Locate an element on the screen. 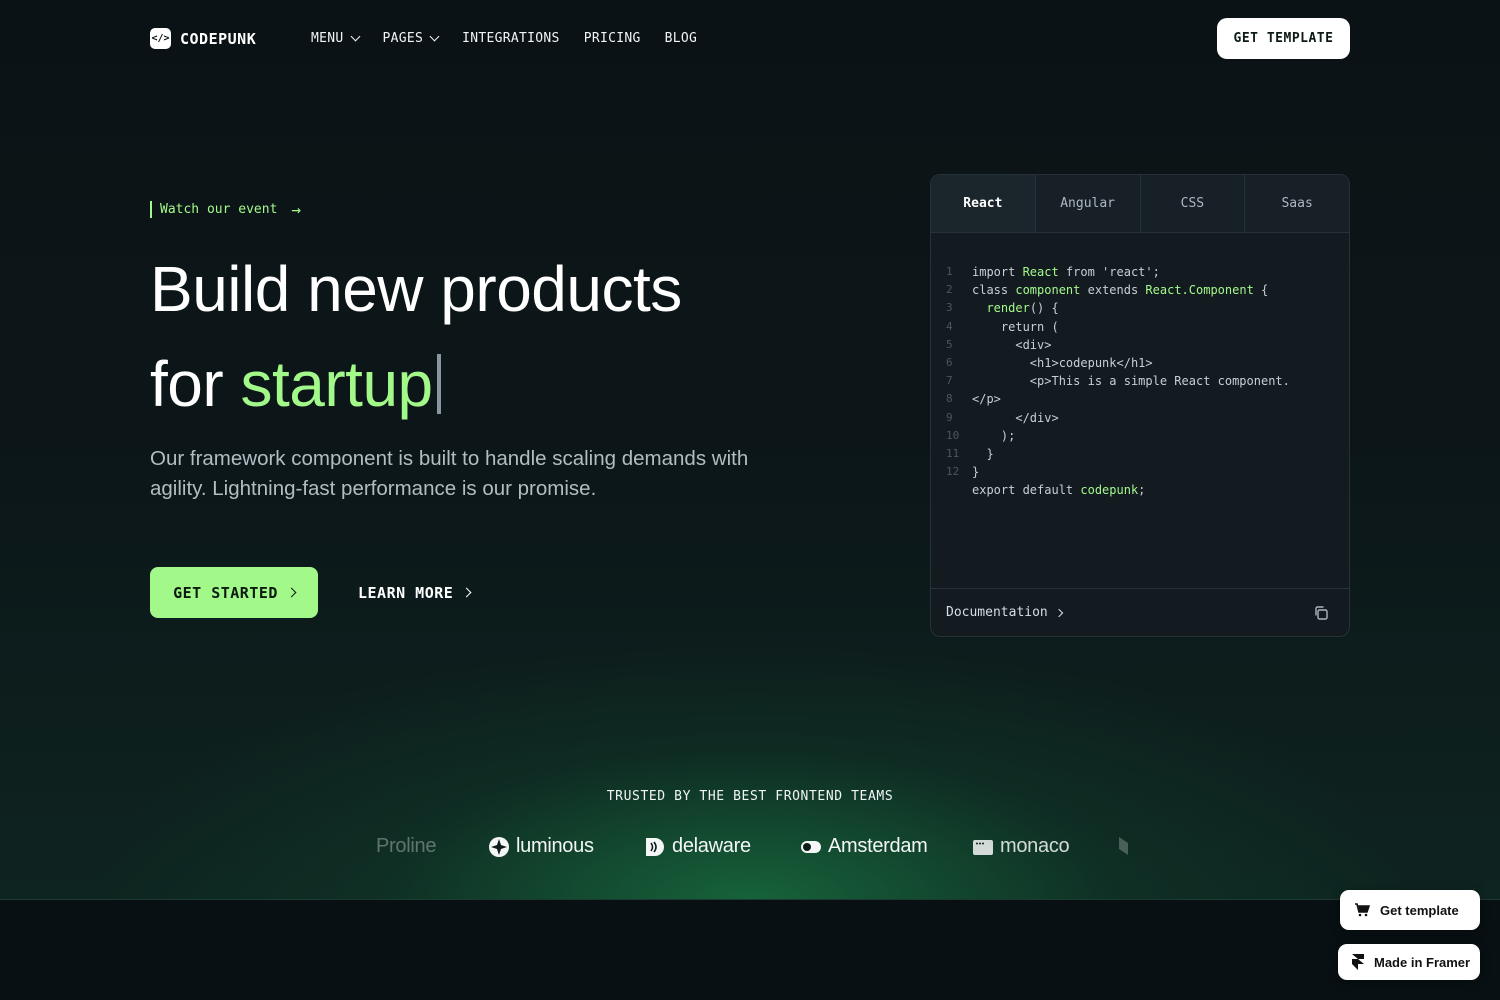 Image resolution: width=1500 pixels, height=1000 pixels. brand-partial is located at coordinates (1127, 846).